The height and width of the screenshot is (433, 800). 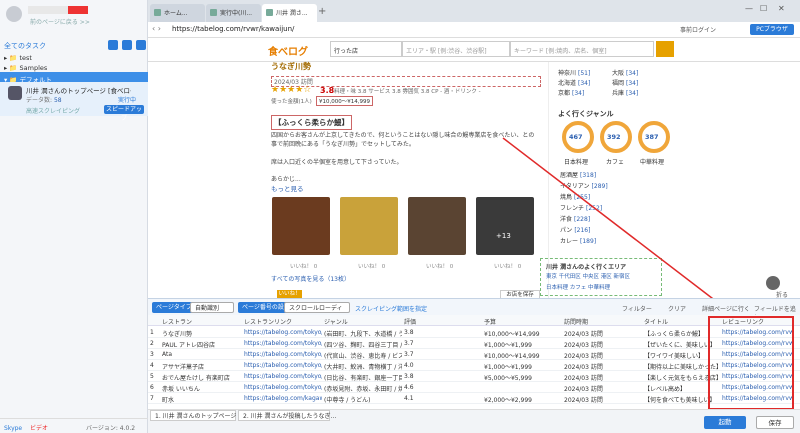 What do you see at coordinates (625, 72) in the screenshot?
I see `area-row: 大阪 [34]` at bounding box center [625, 72].